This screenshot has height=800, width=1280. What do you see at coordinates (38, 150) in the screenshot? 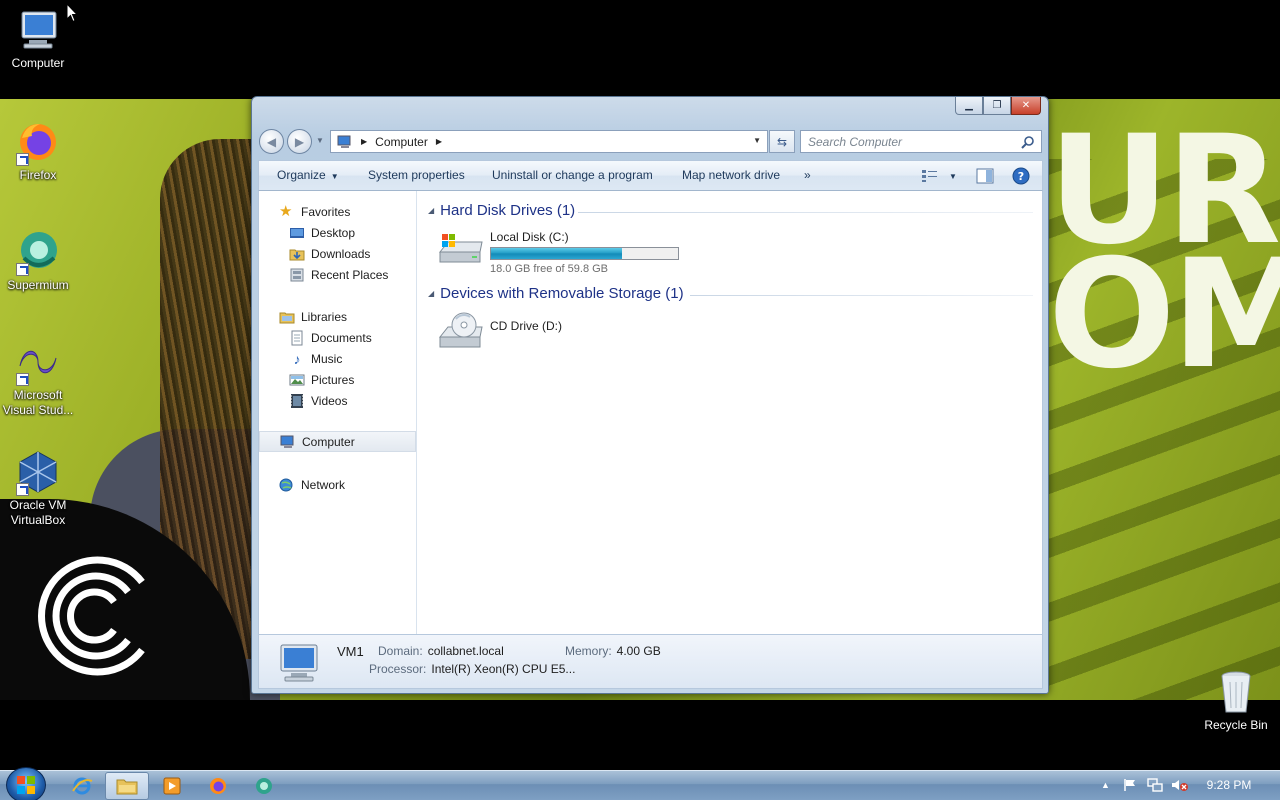
I see `desktop-icon-firefox: Firefox` at bounding box center [38, 150].